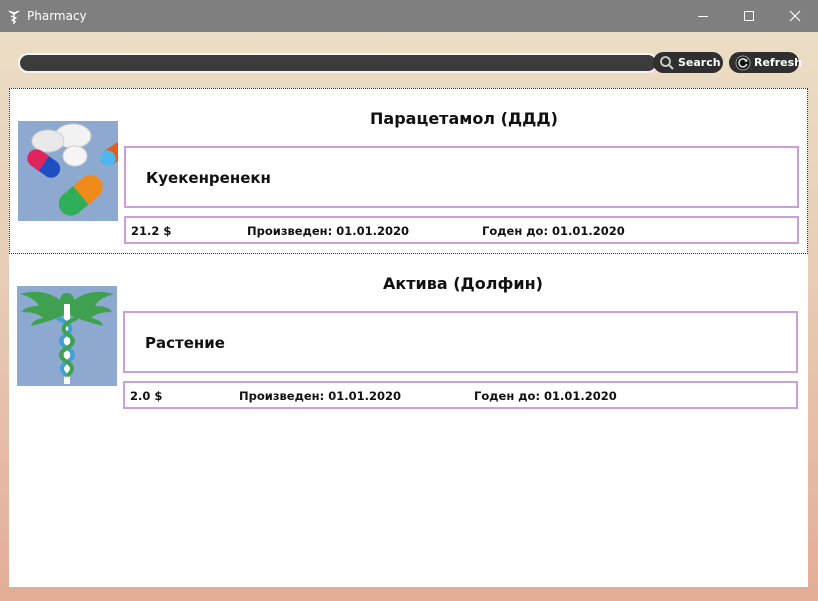 The image size is (818, 601). What do you see at coordinates (146, 396) in the screenshot?
I see `product-price: 2.0 $` at bounding box center [146, 396].